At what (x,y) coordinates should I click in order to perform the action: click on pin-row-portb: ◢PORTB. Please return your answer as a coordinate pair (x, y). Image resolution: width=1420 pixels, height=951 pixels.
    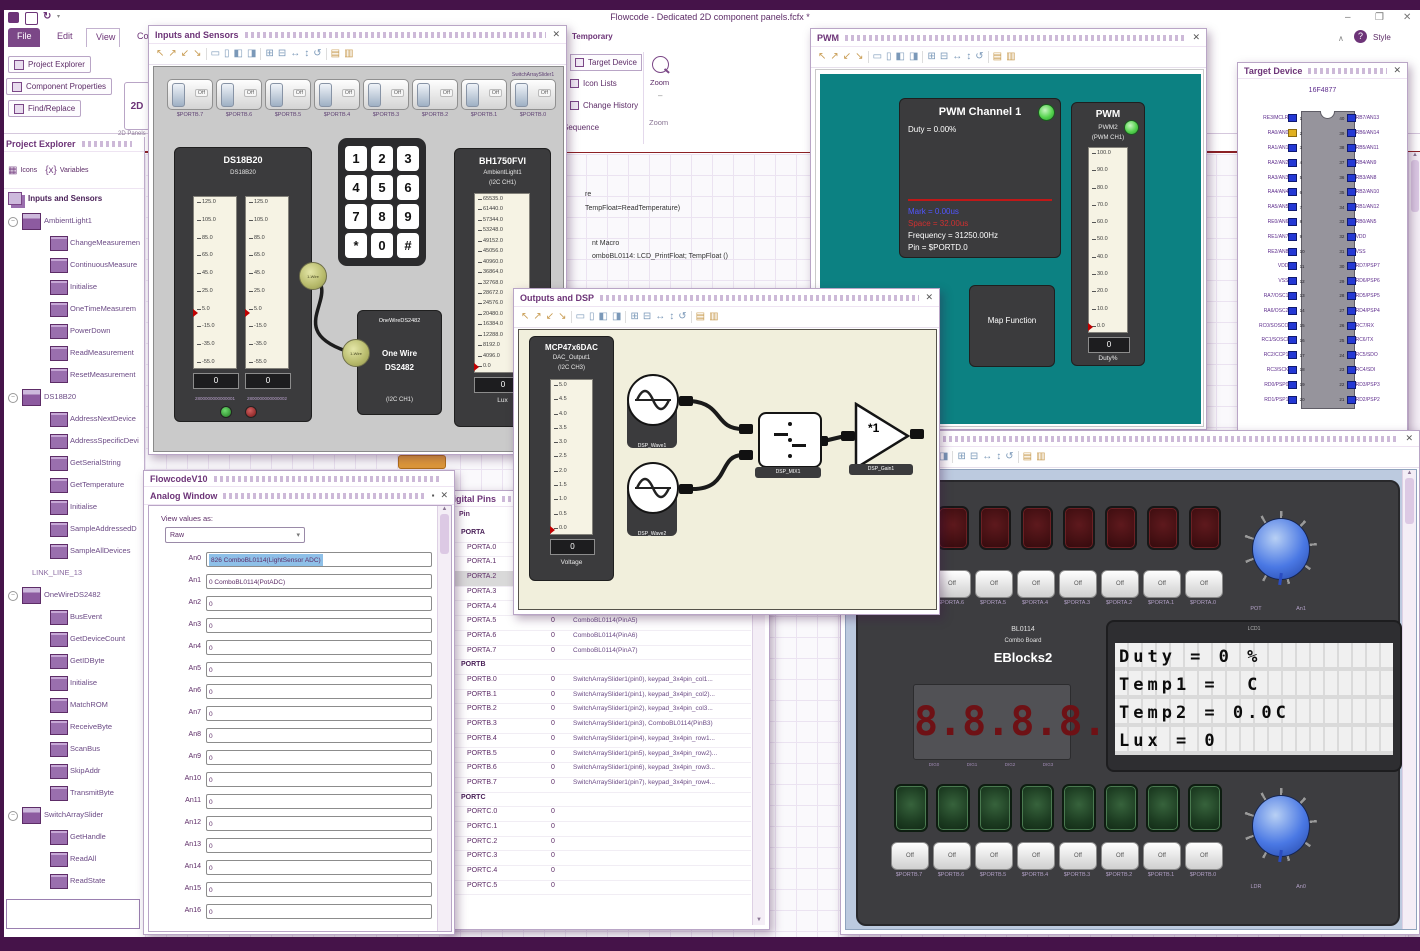
    Looking at the image, I should click on (598, 667).